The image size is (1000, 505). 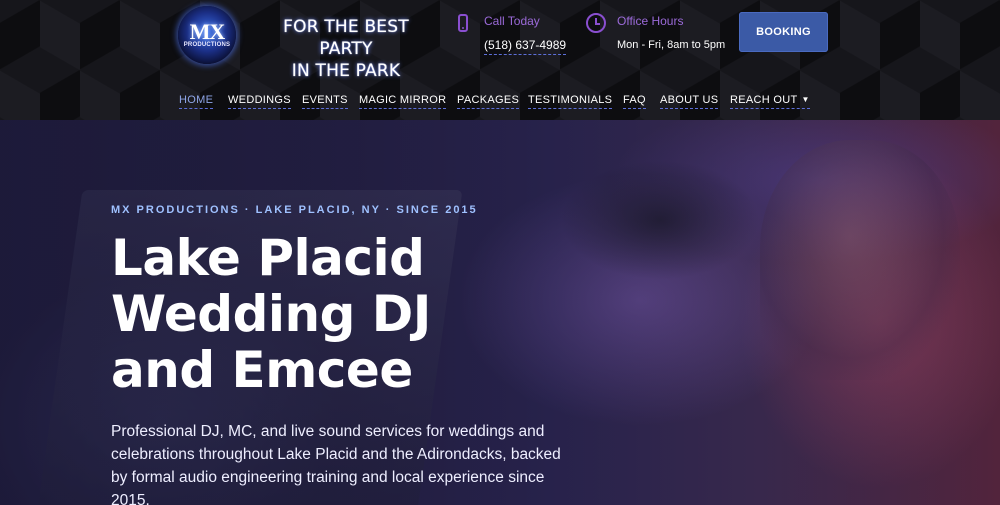 I want to click on hero-title-line-3: and Emcee, so click(x=262, y=370).